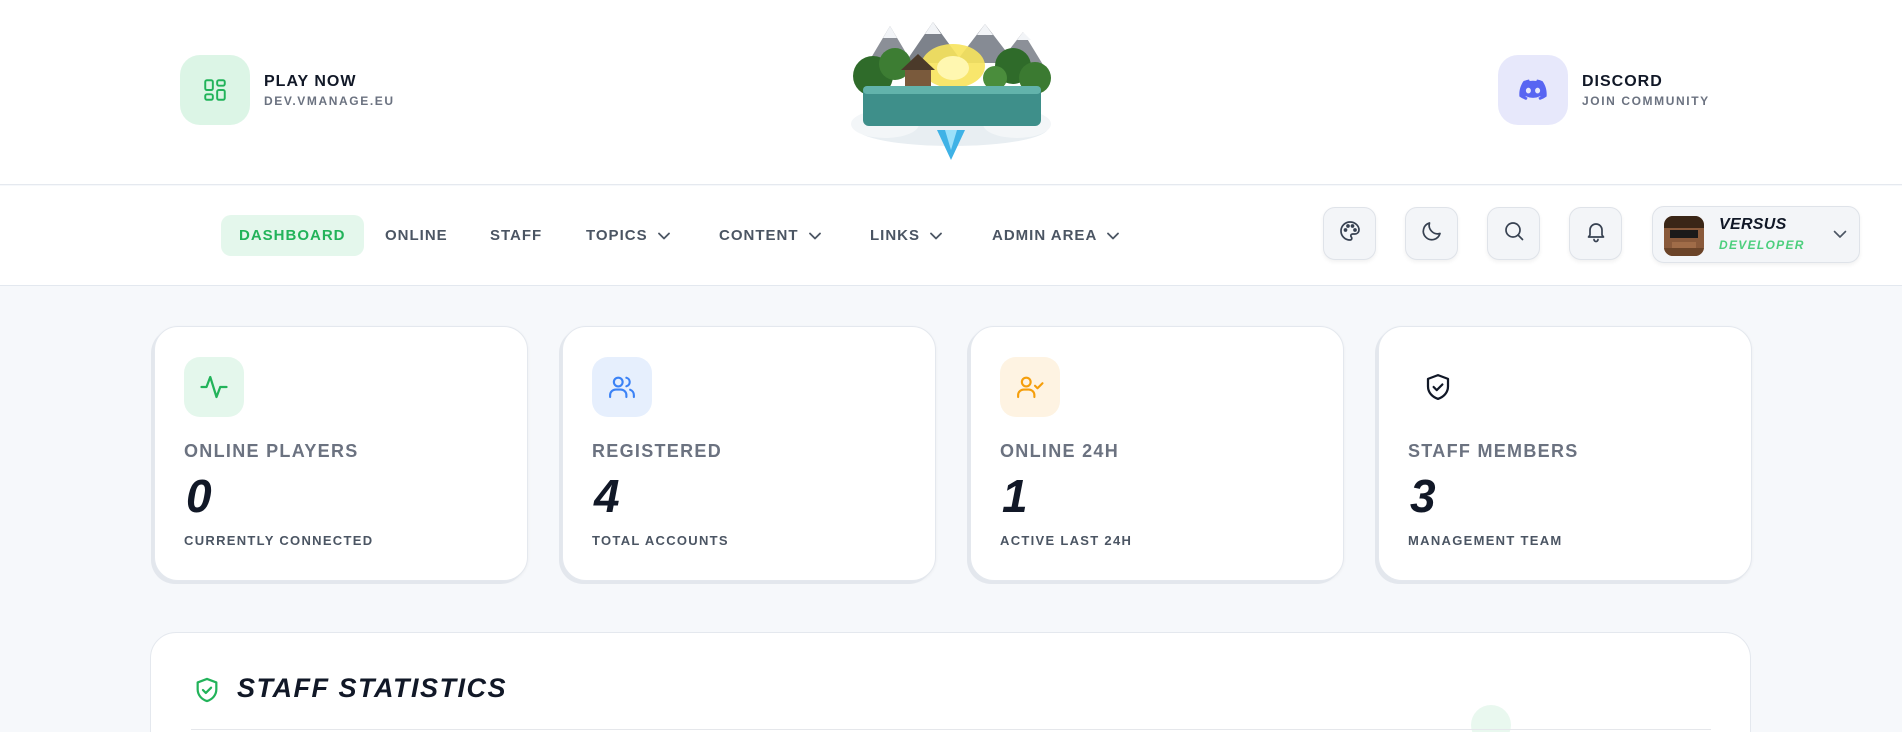 This screenshot has height=732, width=1902. I want to click on nav-staff: STAFF, so click(516, 235).